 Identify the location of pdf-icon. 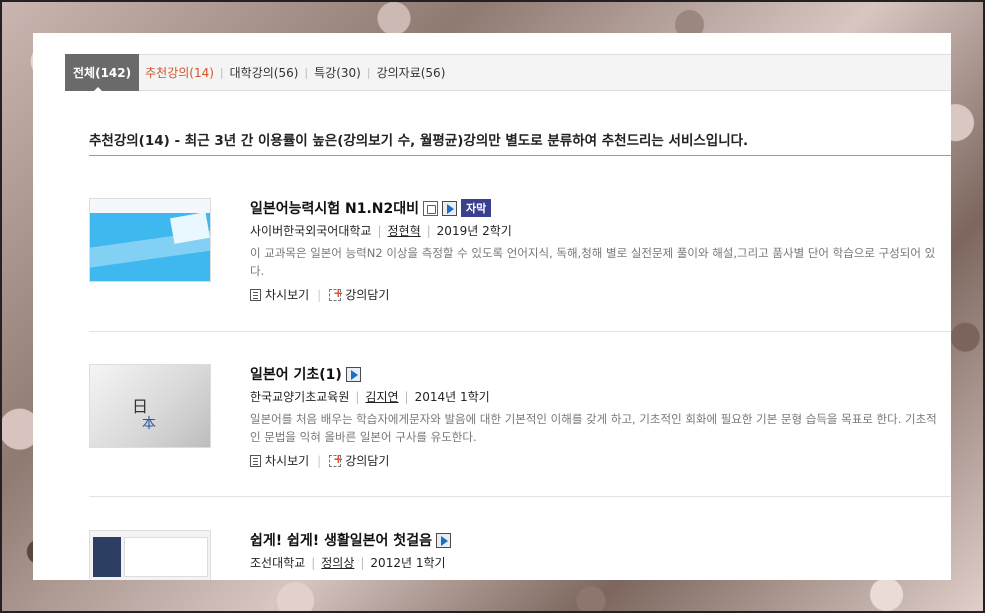
(431, 208).